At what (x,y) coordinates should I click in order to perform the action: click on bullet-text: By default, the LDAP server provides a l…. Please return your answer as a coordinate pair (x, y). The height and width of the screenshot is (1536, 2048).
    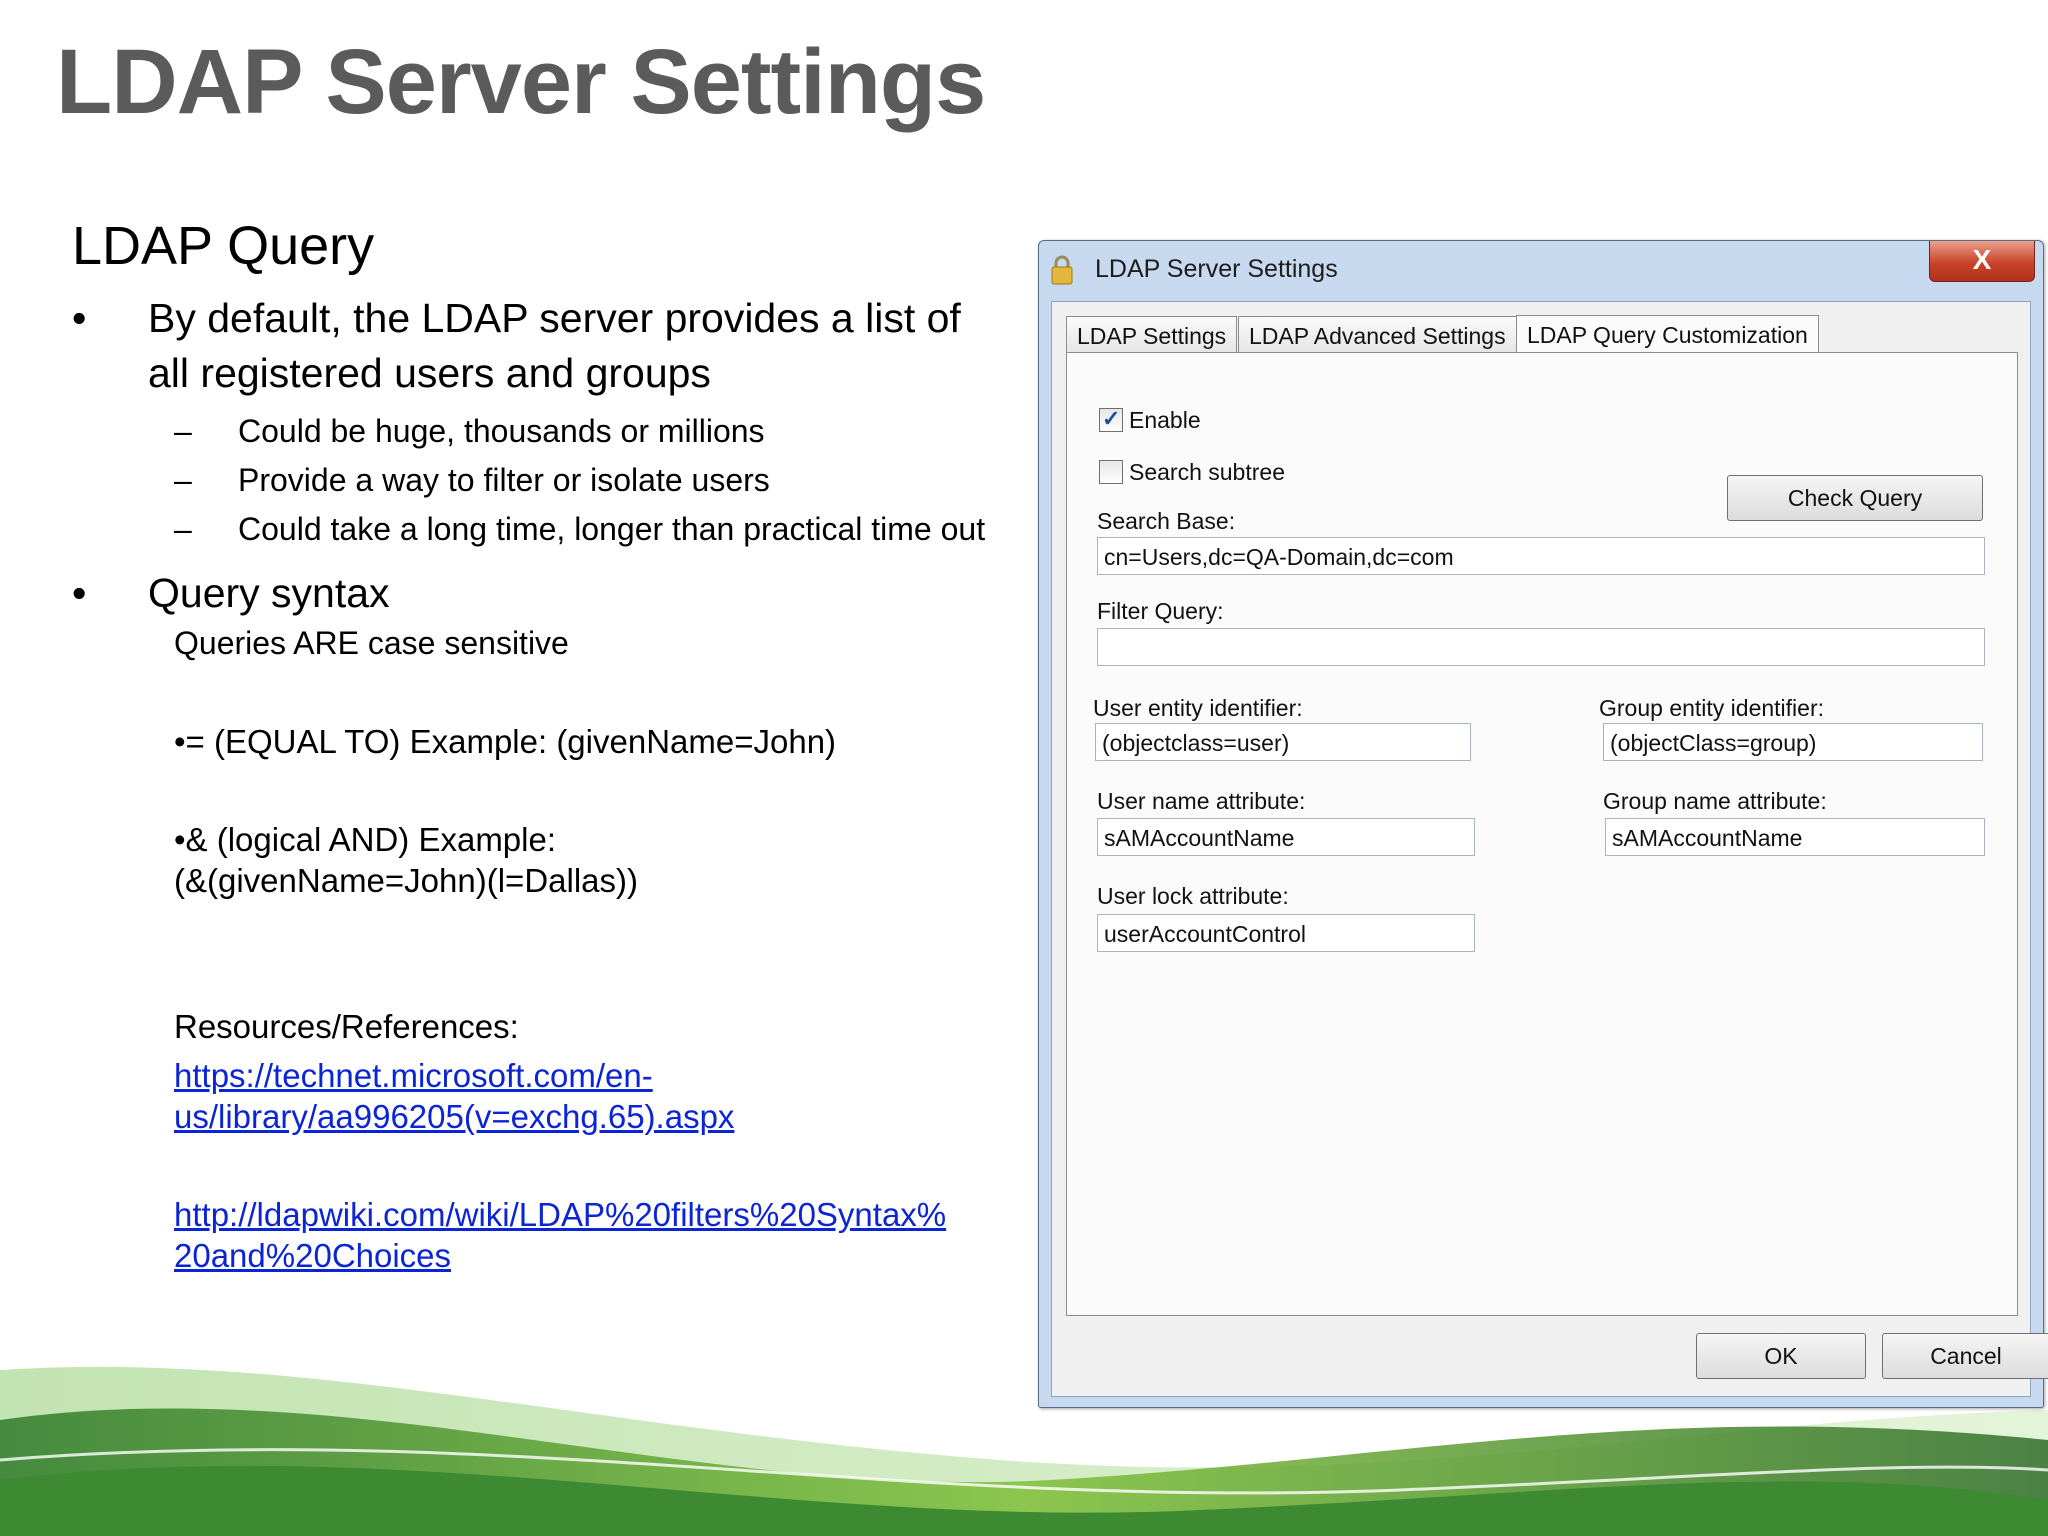
    Looking at the image, I should click on (554, 345).